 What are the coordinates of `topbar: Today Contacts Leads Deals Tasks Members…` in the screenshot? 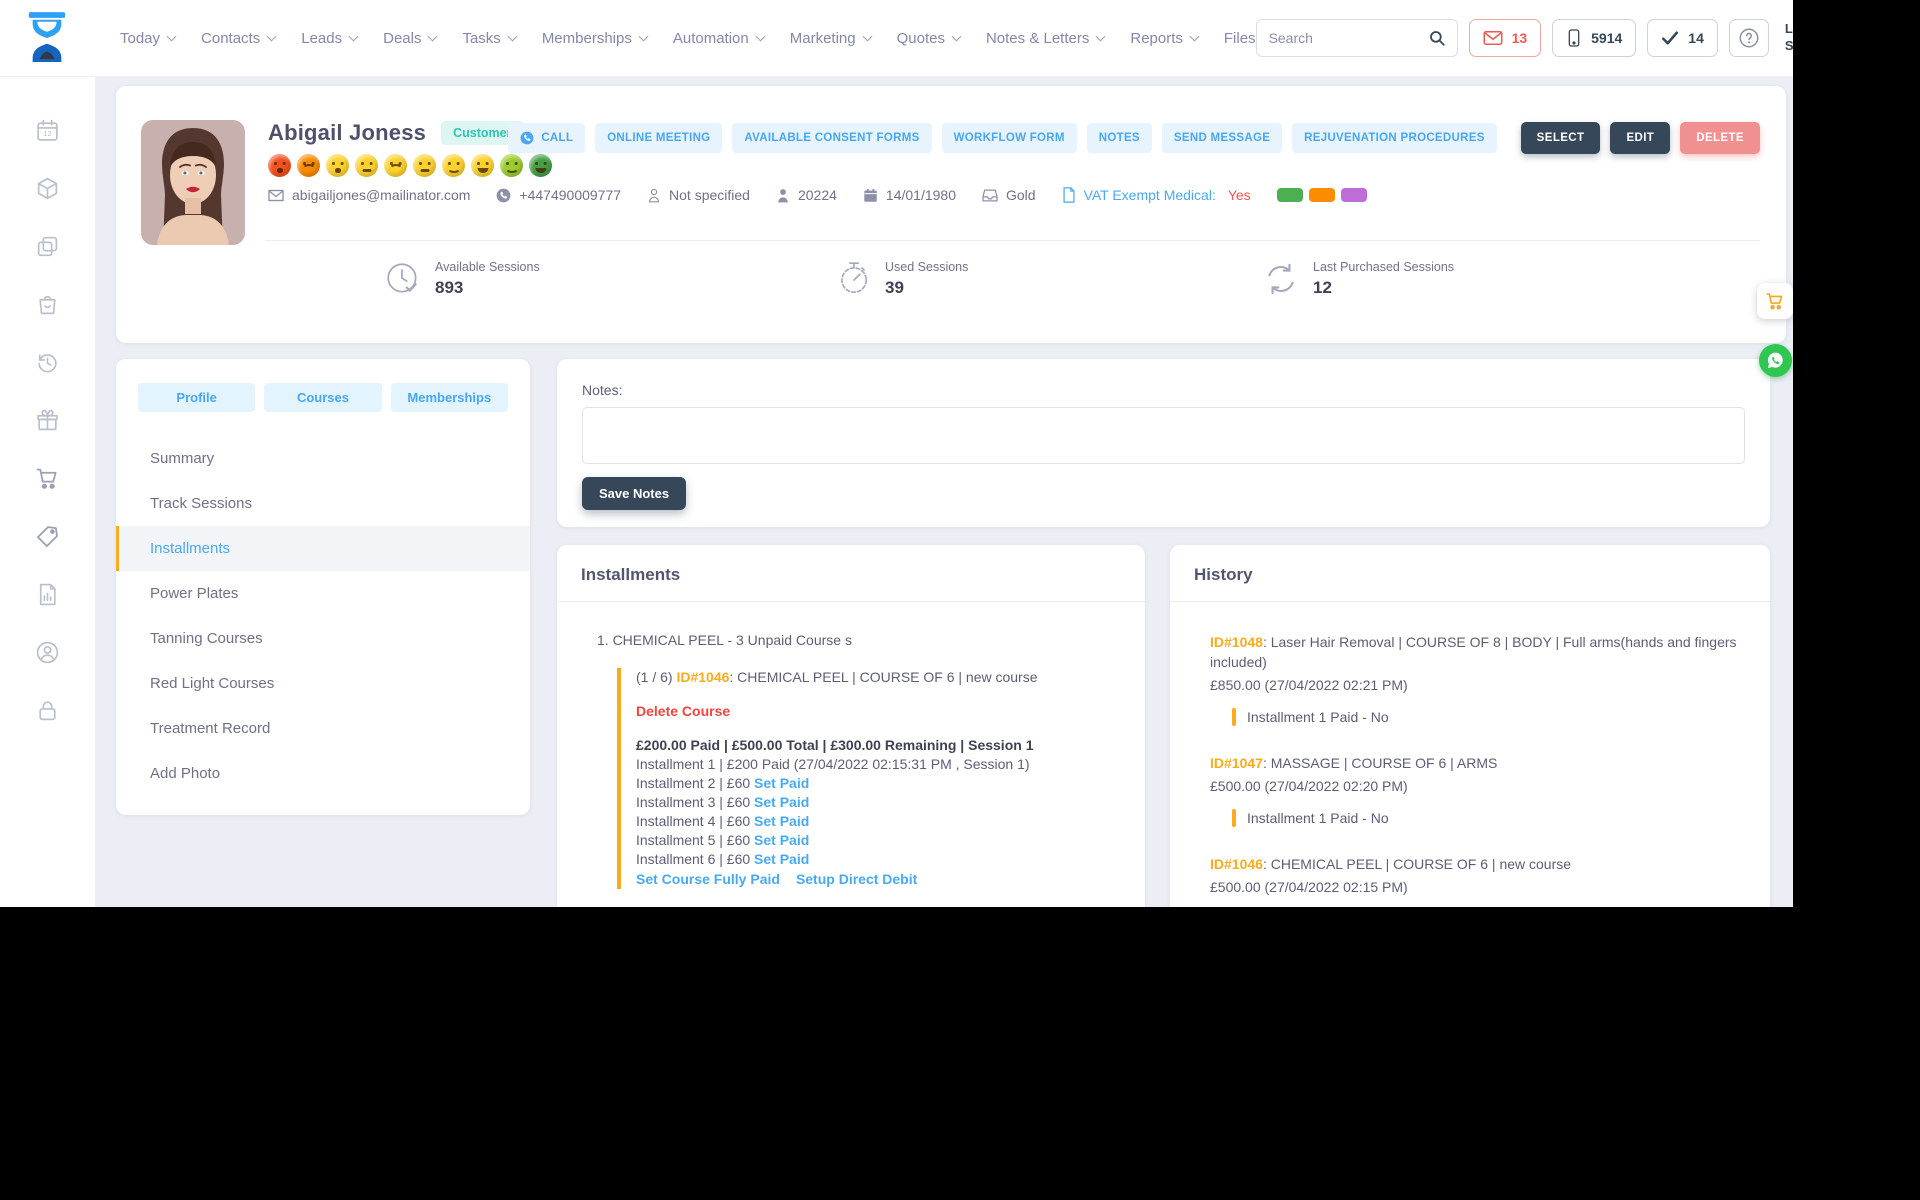 It's located at (896, 38).